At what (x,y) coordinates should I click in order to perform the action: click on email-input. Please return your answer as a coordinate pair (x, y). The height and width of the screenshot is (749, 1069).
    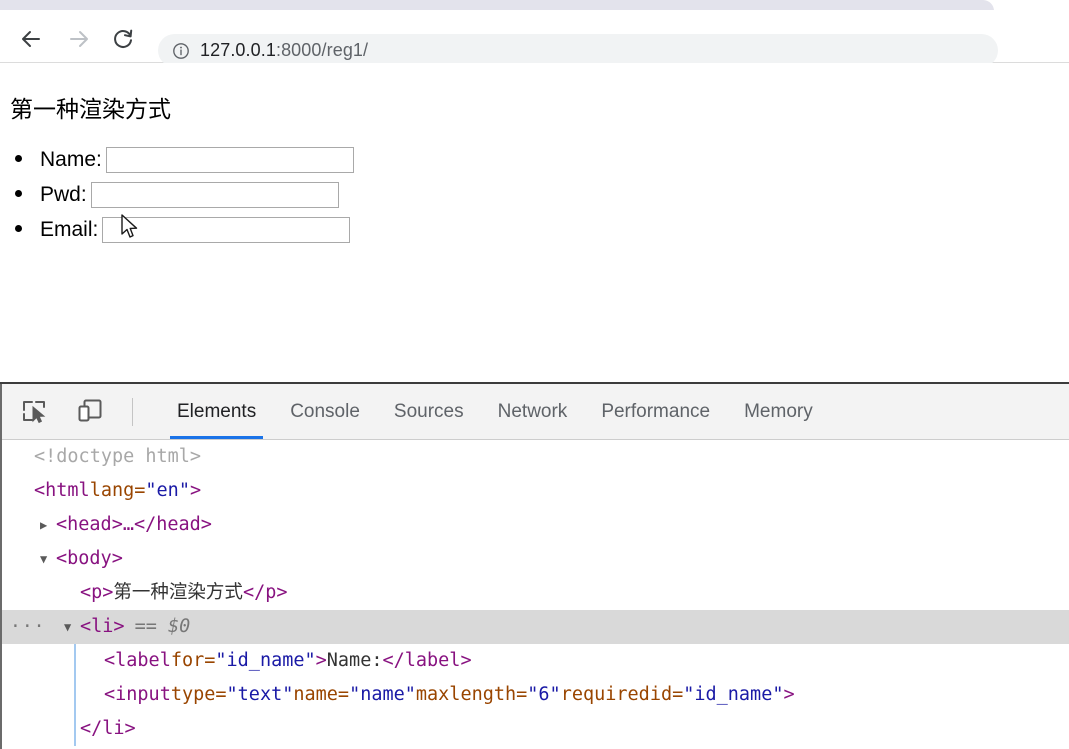
    Looking at the image, I should click on (226, 229).